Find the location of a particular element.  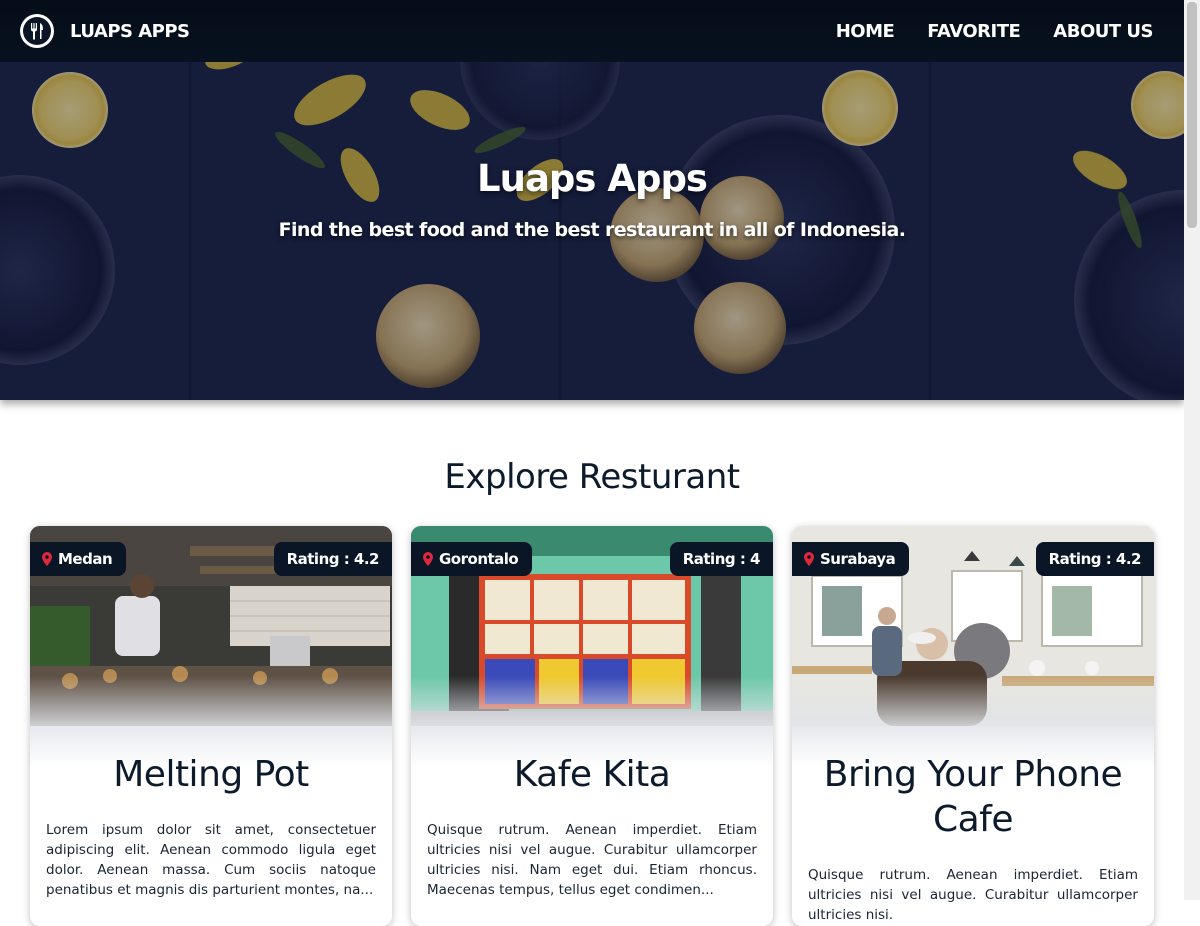

fork-knife-icon is located at coordinates (37, 31).